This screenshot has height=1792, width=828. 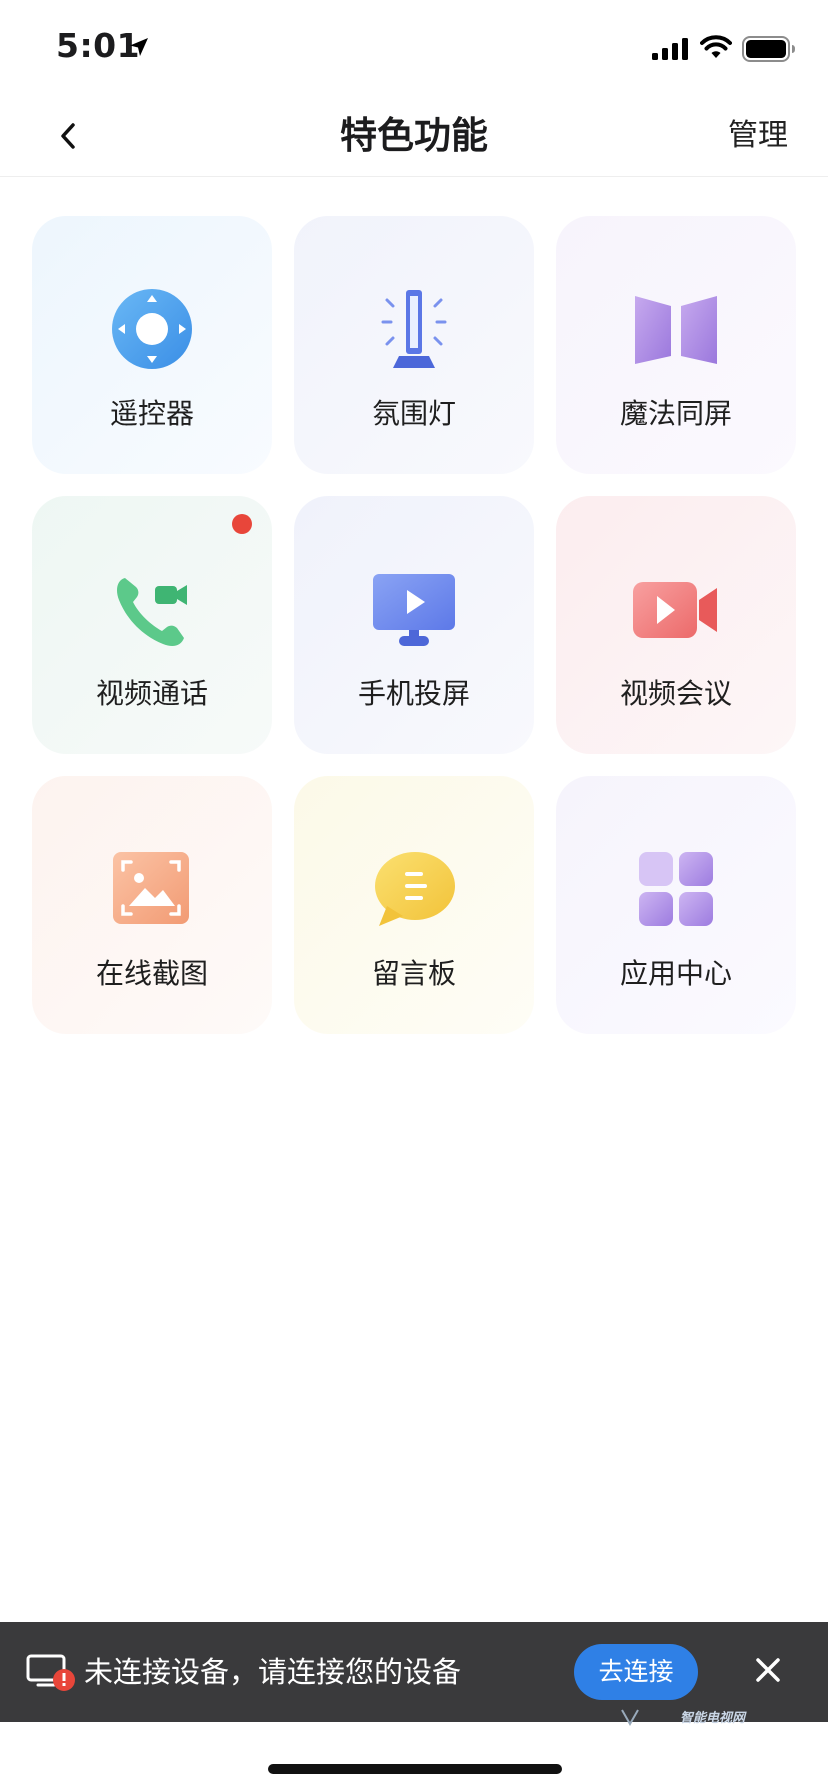 What do you see at coordinates (151, 693) in the screenshot?
I see `tile-label: 视频通话` at bounding box center [151, 693].